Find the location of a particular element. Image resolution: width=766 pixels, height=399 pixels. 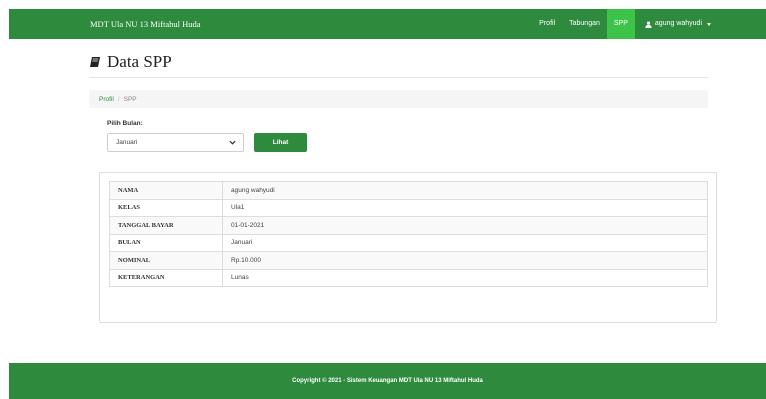

breadcrumb-current: SPP is located at coordinates (130, 99).